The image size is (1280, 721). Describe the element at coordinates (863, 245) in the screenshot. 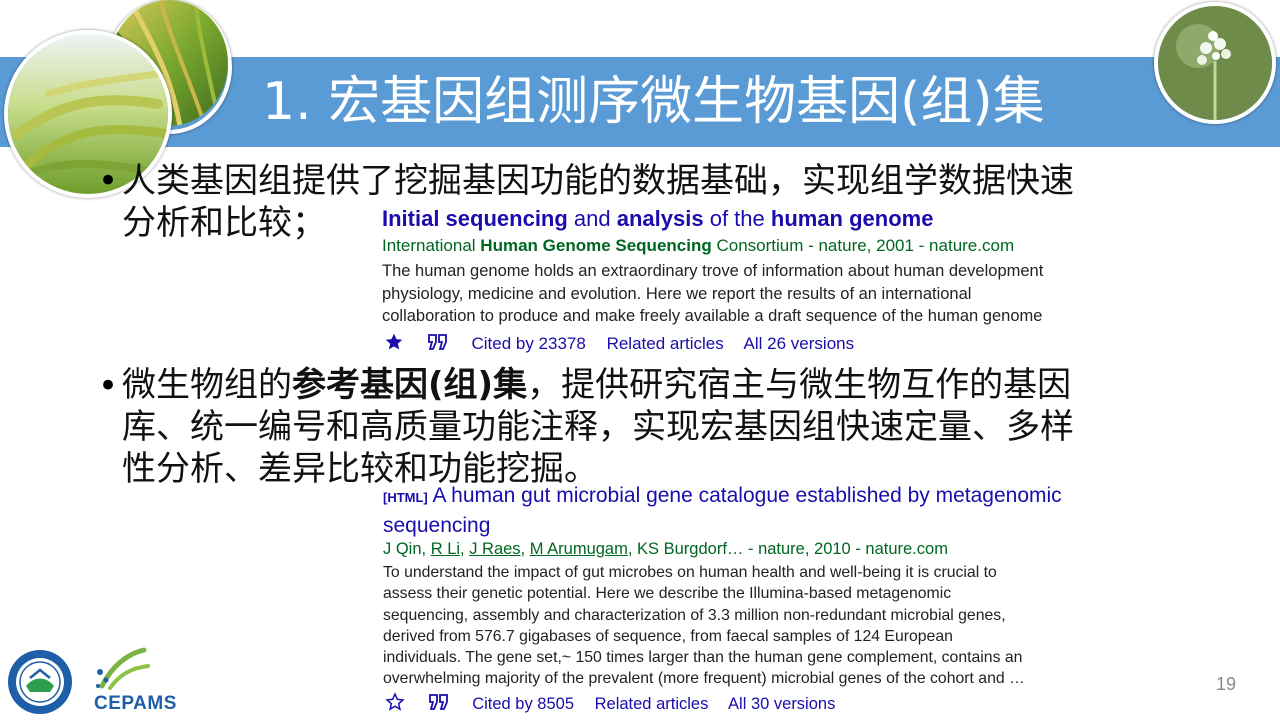

I see `result-1-source-part: Consortium - nature, 2001 - nature.com` at that location.